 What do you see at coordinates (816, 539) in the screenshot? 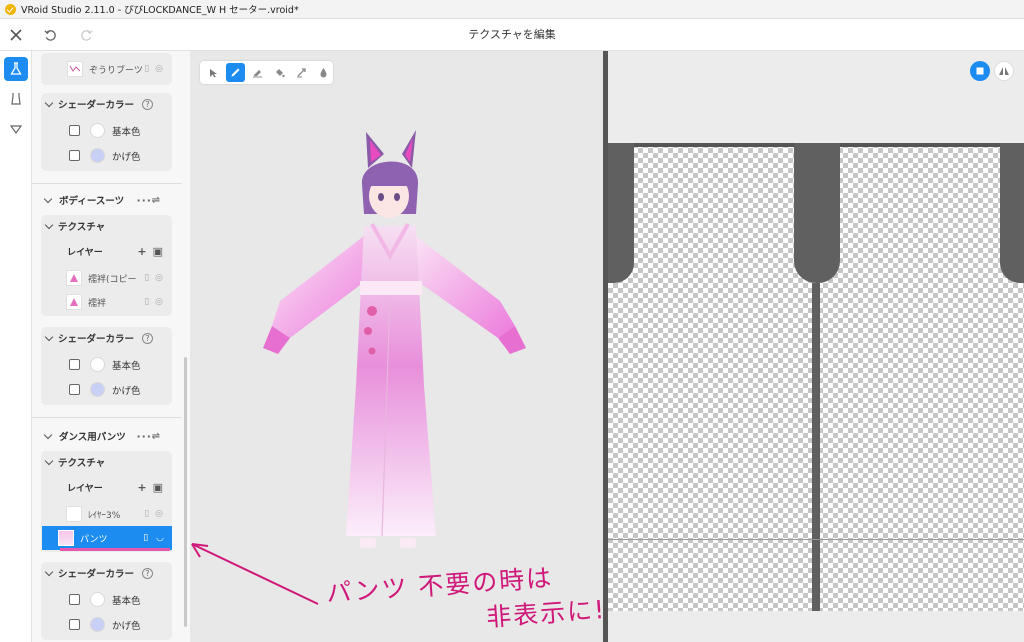
I see `texture-guide-line` at bounding box center [816, 539].